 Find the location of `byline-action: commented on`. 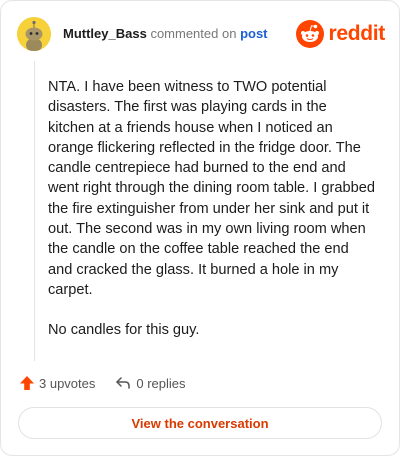

byline-action: commented on is located at coordinates (193, 33).